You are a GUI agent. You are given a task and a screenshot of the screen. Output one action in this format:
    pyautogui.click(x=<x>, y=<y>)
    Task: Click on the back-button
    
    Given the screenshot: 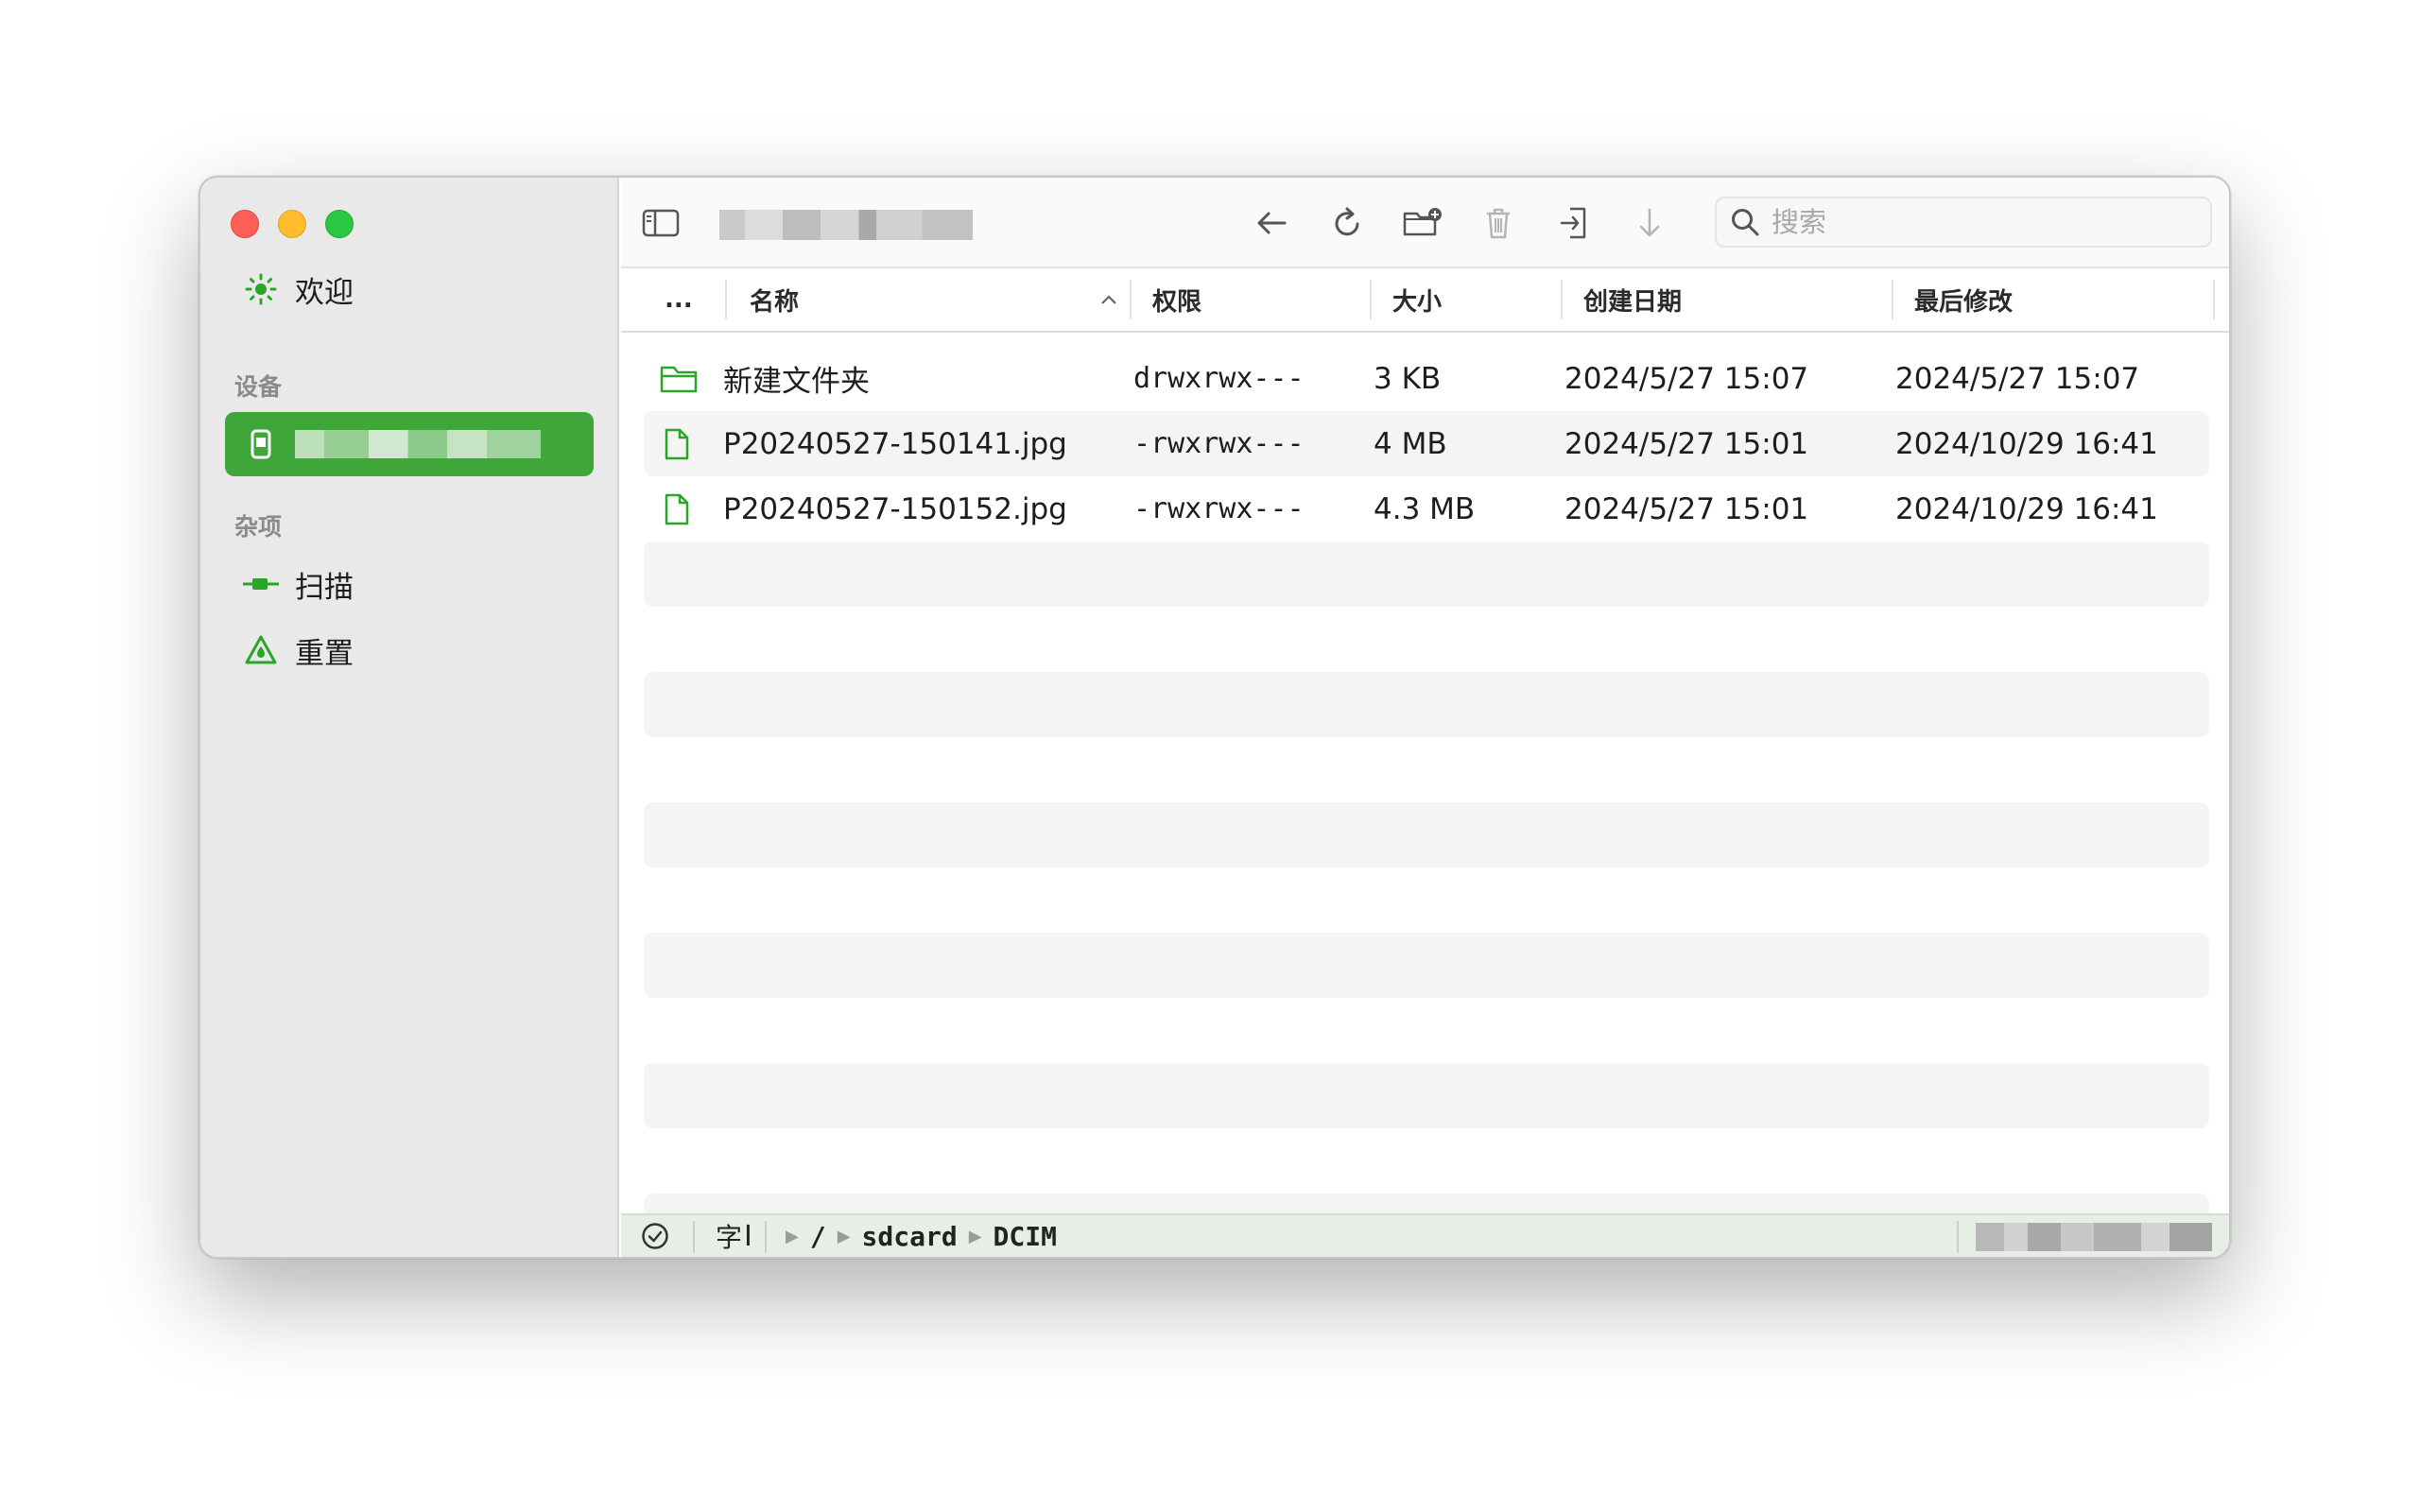 What is the action you would take?
    pyautogui.click(x=1271, y=223)
    